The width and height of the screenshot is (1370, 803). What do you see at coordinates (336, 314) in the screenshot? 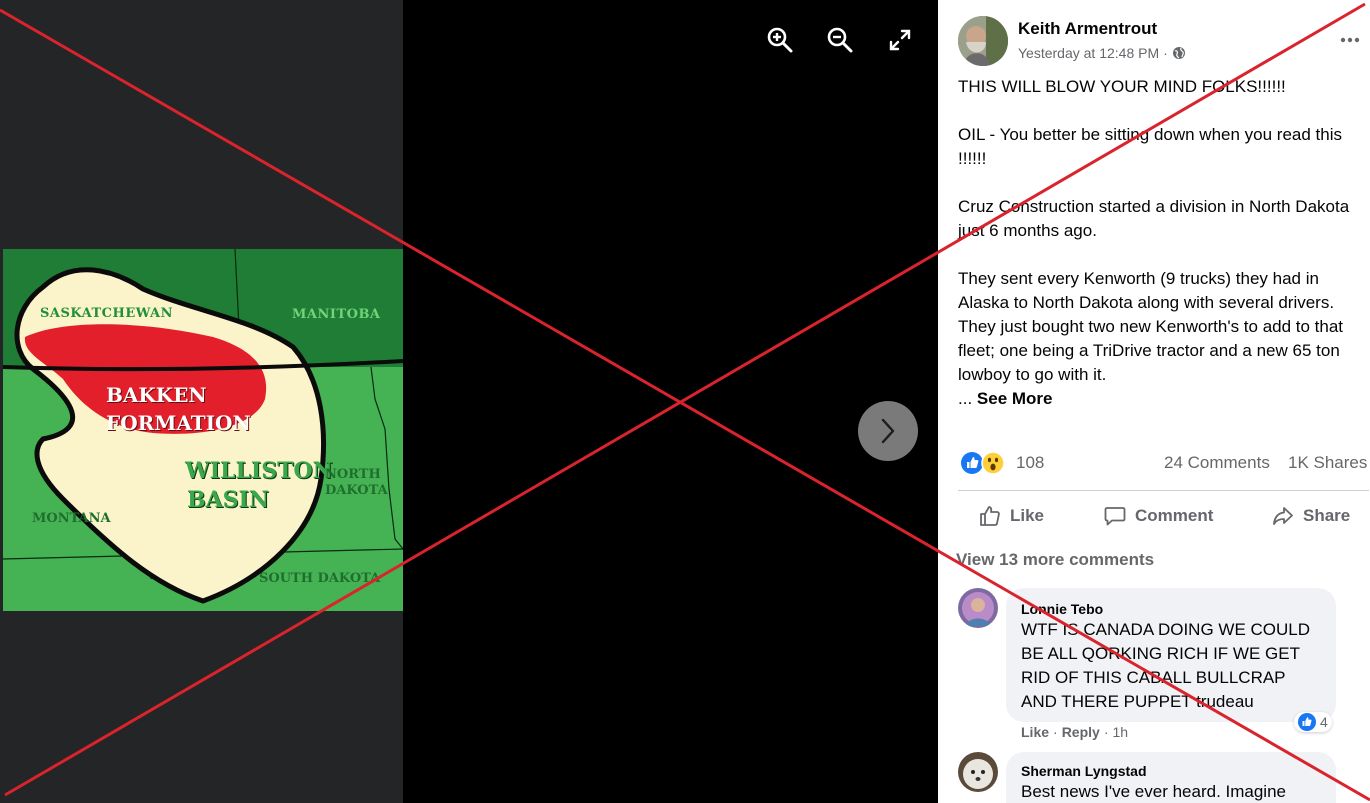
I see `map-label-manitoba: MANITOBA` at bounding box center [336, 314].